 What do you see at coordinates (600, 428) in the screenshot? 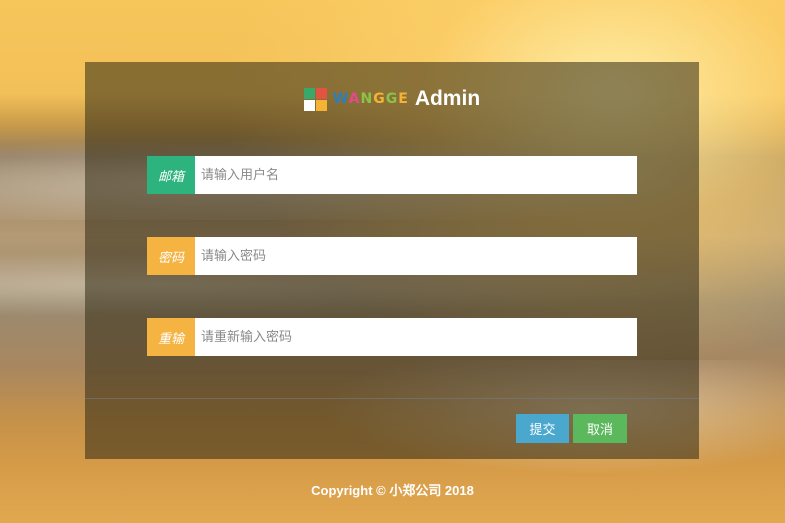
I see `cancel-button: 取消` at bounding box center [600, 428].